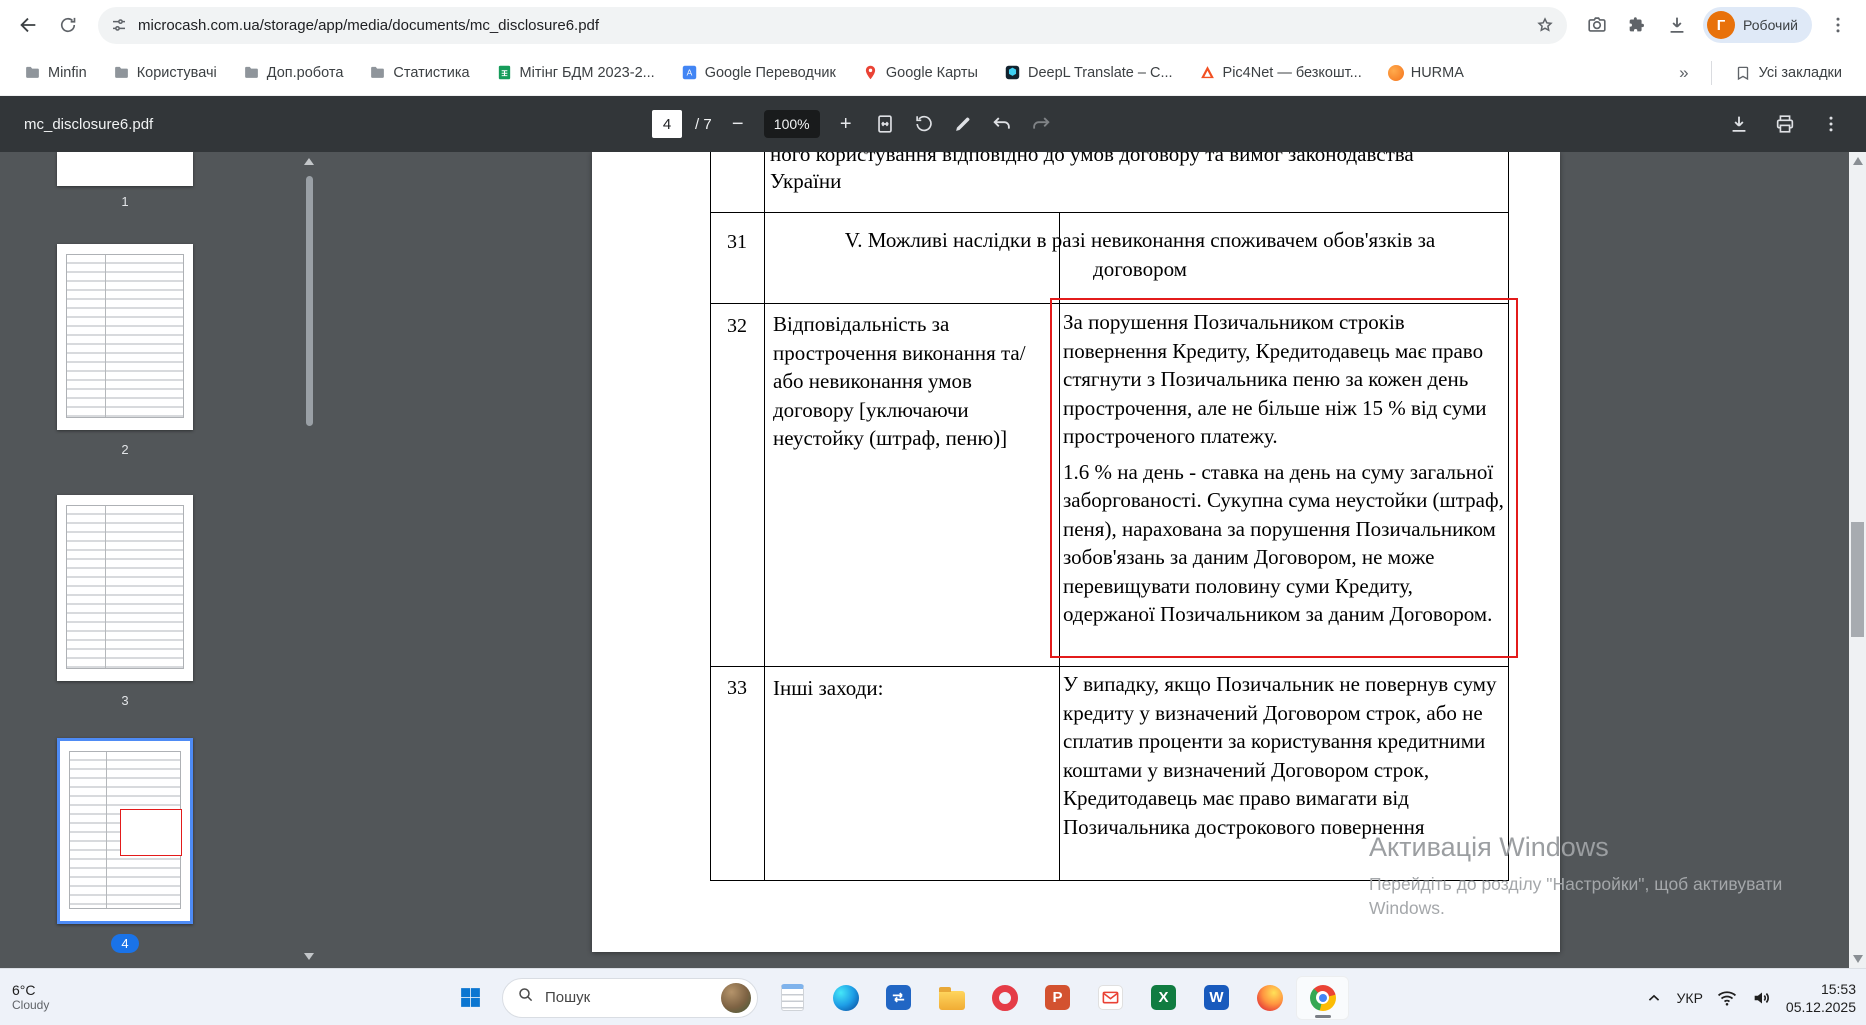 Image resolution: width=1866 pixels, height=1025 pixels. What do you see at coordinates (470, 998) in the screenshot?
I see `start-button` at bounding box center [470, 998].